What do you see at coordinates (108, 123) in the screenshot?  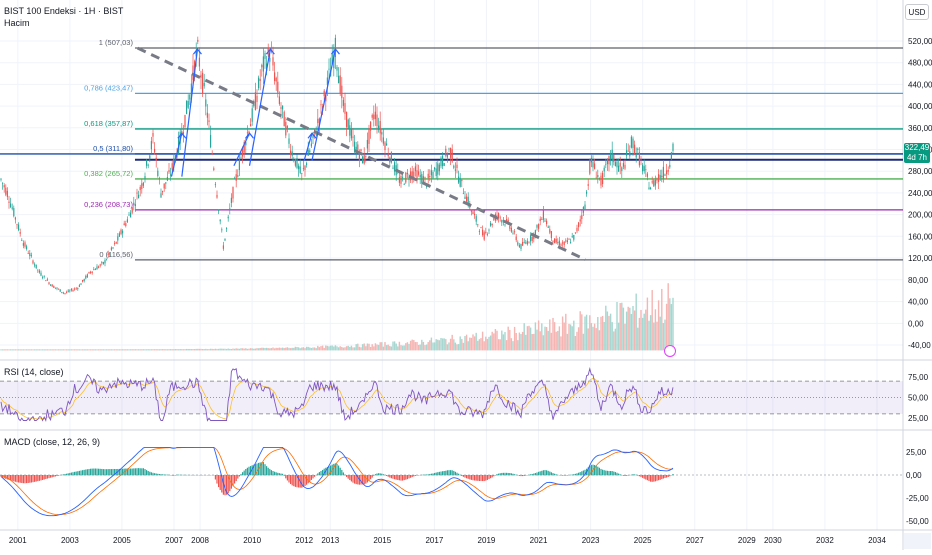 I see `fib-level-label: 0,618 (357,87)` at bounding box center [108, 123].